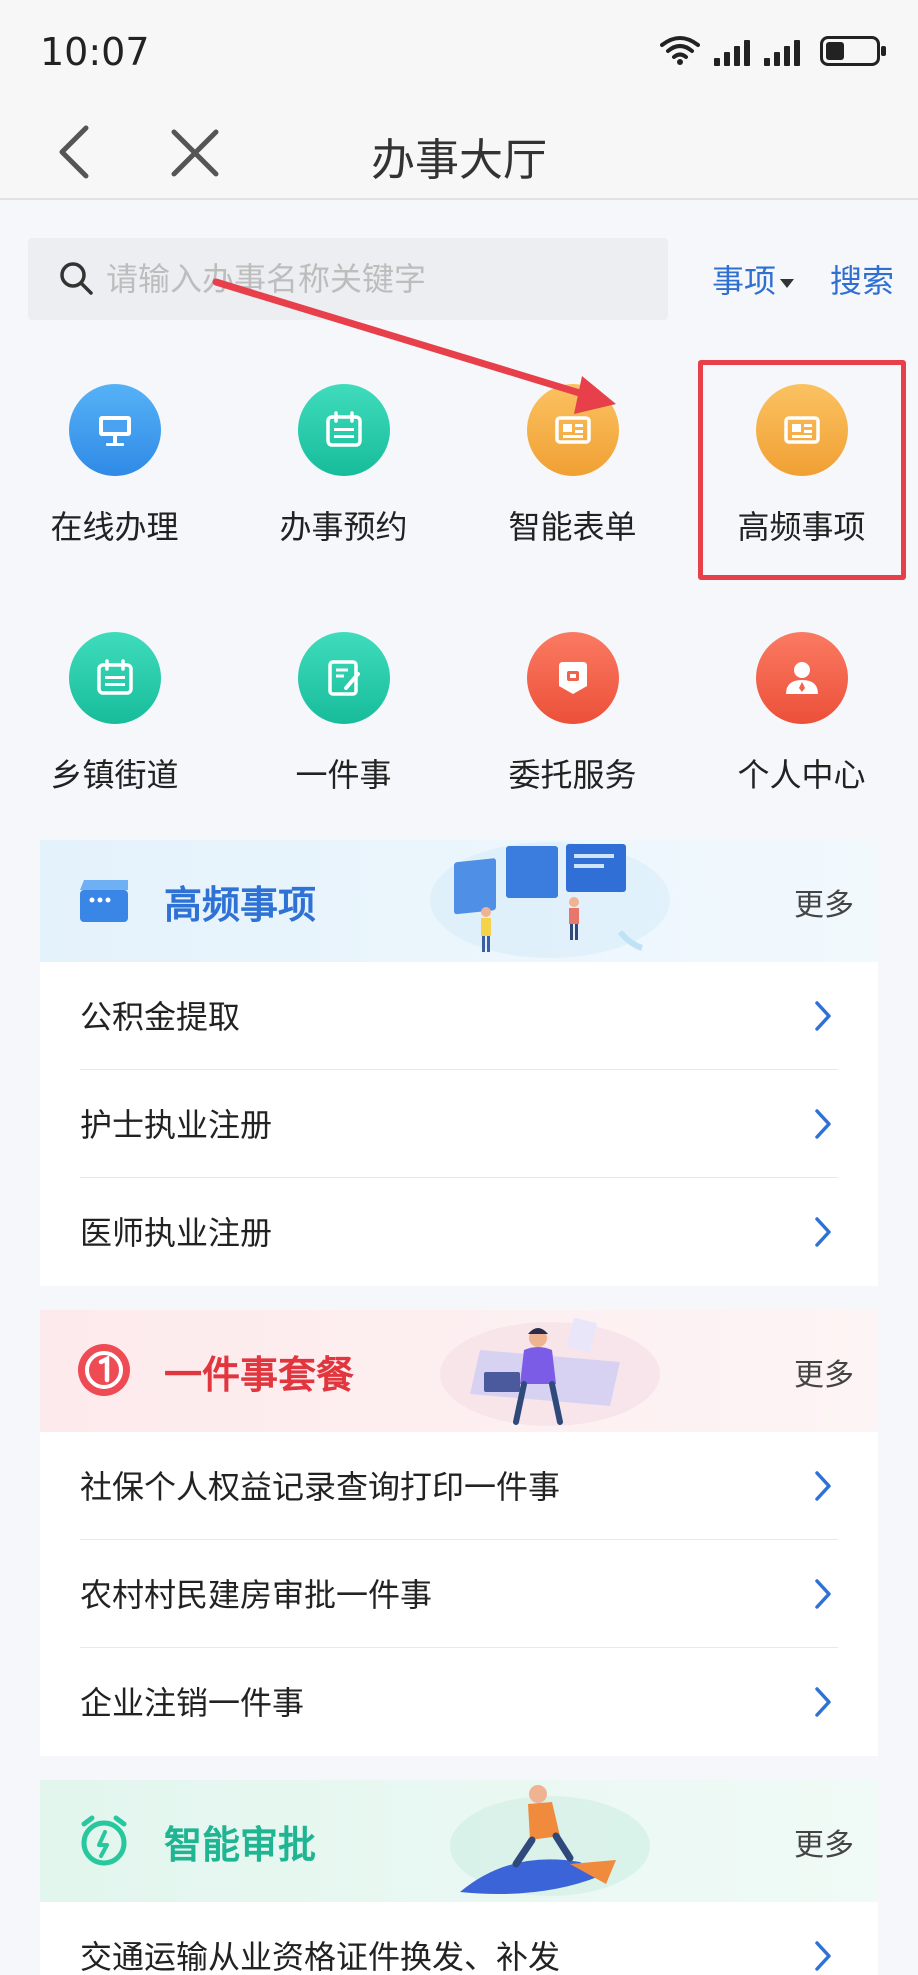 Image resolution: width=918 pixels, height=1975 pixels. Describe the element at coordinates (114, 775) in the screenshot. I see `grid-item-label: 乡镇街道` at that location.